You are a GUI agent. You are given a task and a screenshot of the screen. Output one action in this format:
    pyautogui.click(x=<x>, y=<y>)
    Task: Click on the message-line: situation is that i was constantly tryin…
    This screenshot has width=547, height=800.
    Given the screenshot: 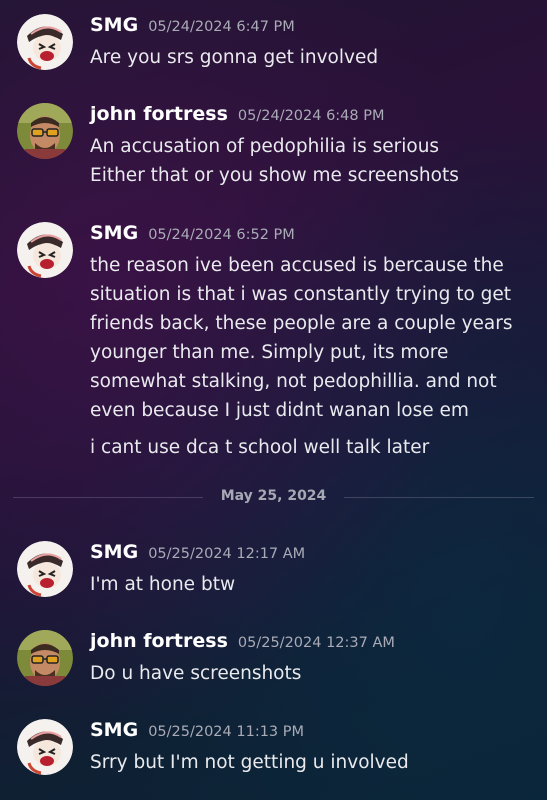 What is the action you would take?
    pyautogui.click(x=301, y=294)
    